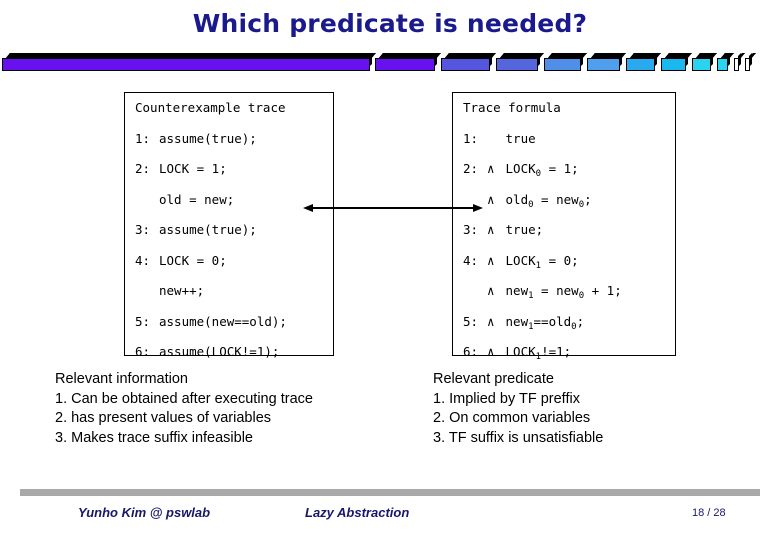 The width and height of the screenshot is (780, 540). Describe the element at coordinates (471, 168) in the screenshot. I see `formula-line-number: 2:` at that location.